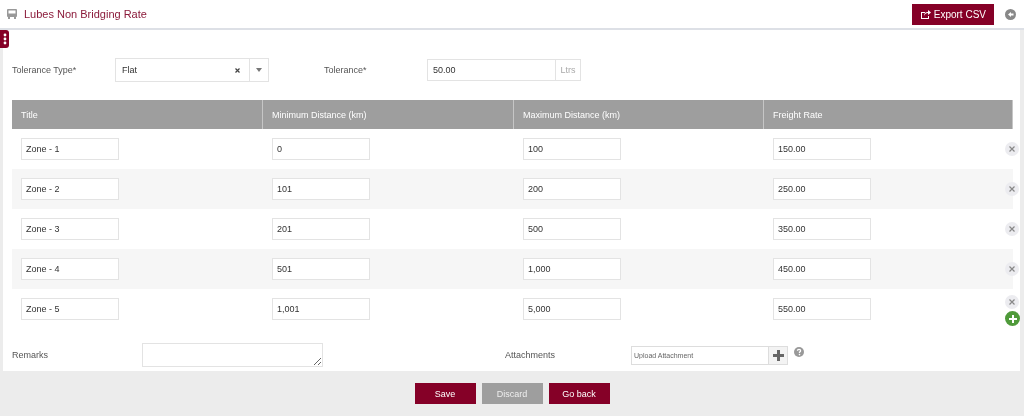 The width and height of the screenshot is (1024, 416). I want to click on table-cell-field: 350.00, so click(822, 229).